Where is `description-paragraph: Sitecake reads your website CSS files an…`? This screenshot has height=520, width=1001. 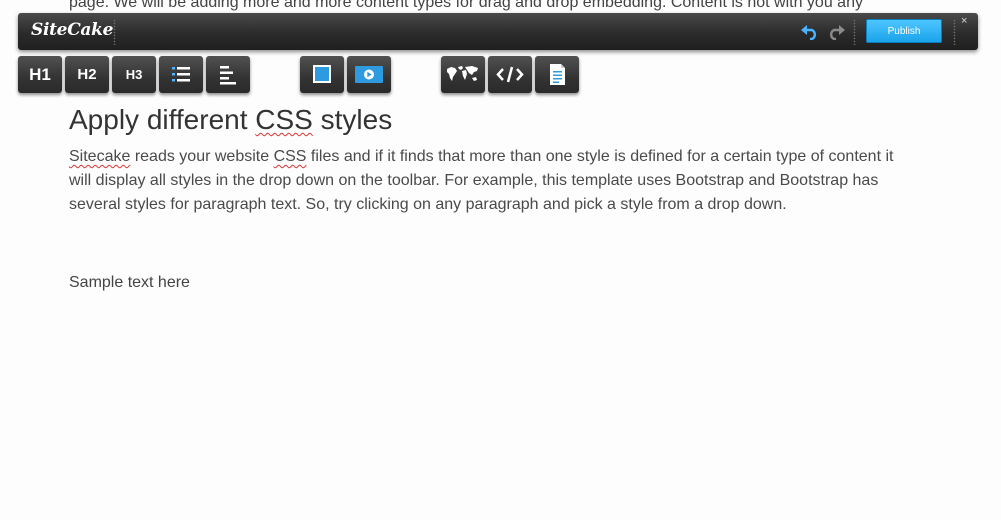 description-paragraph: Sitecake reads your website CSS files an… is located at coordinates (489, 181).